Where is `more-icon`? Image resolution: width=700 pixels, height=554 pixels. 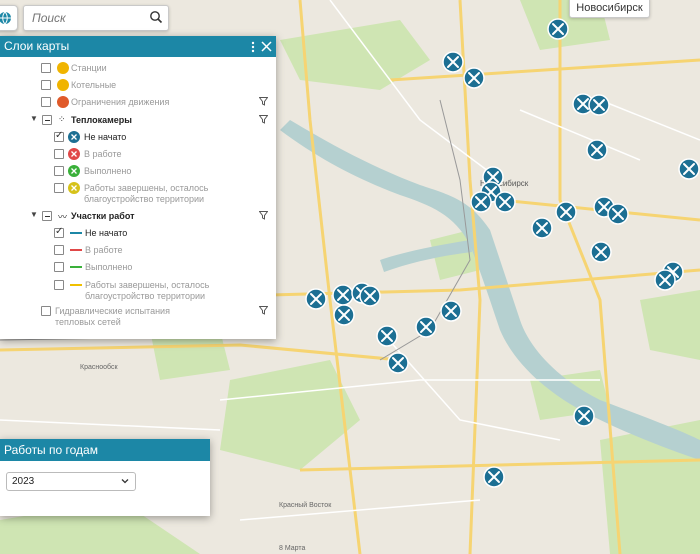
more-icon is located at coordinates (253, 47).